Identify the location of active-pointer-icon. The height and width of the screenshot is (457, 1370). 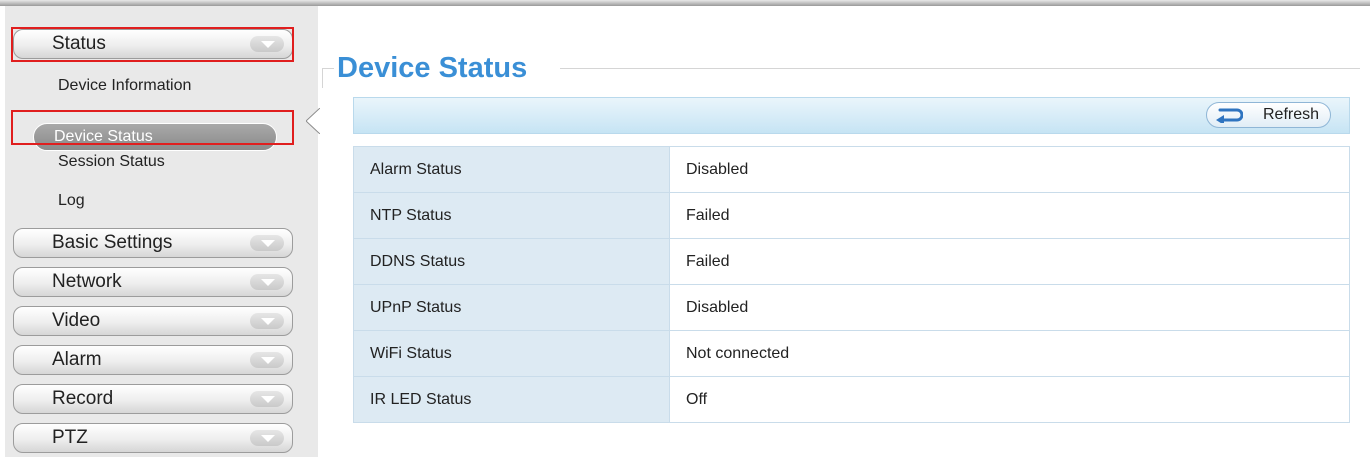
(313, 121).